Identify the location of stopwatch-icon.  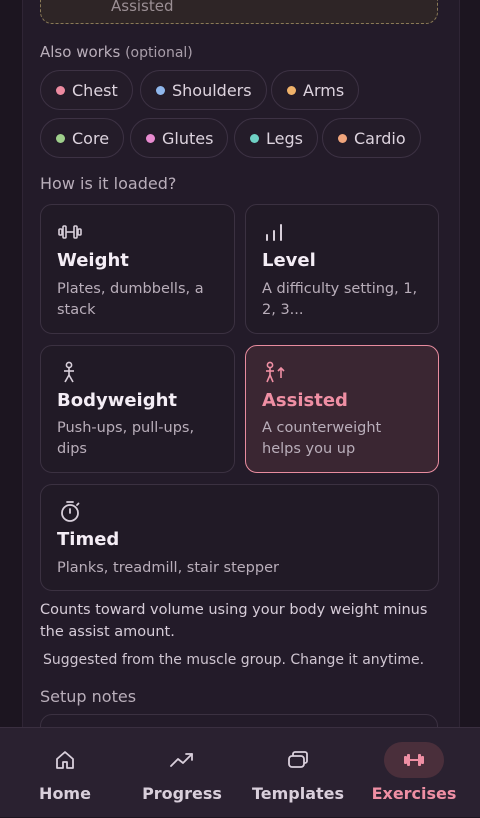
(70, 511).